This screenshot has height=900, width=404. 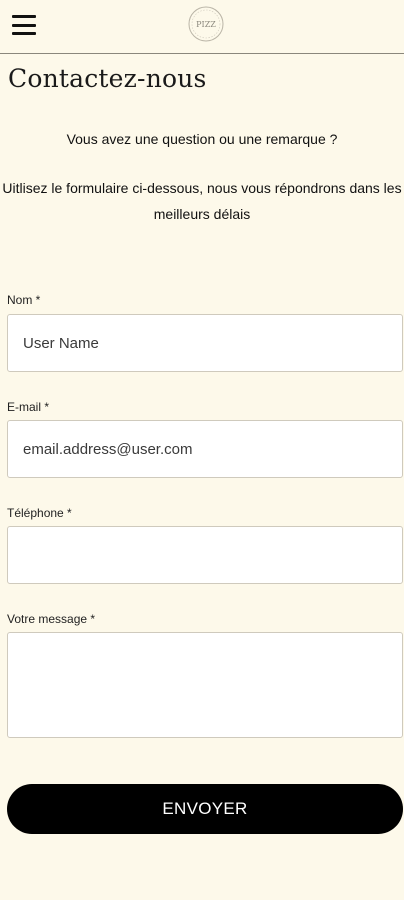 What do you see at coordinates (39, 513) in the screenshot?
I see `phone-label: Téléphone *` at bounding box center [39, 513].